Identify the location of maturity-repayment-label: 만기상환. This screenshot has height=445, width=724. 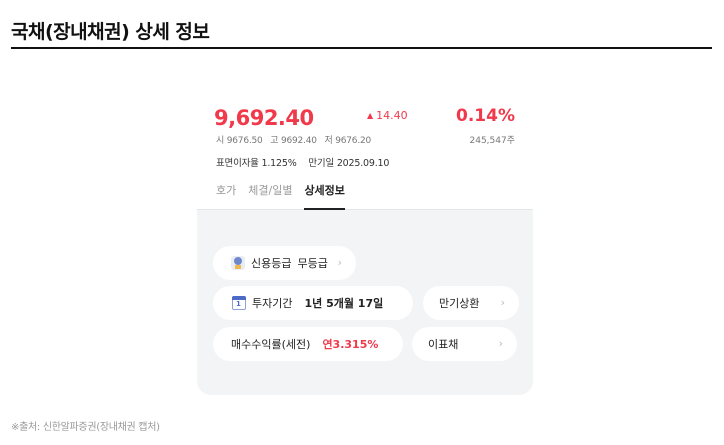
(459, 303).